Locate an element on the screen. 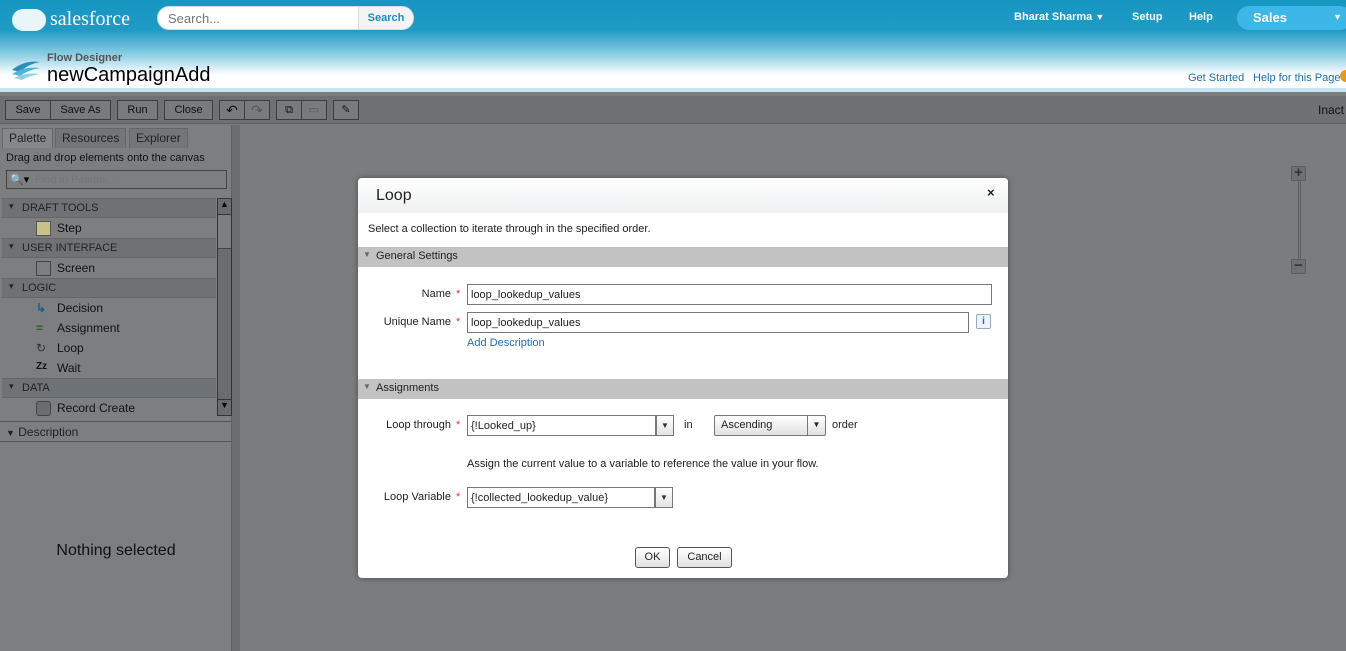 Image resolution: width=1346 pixels, height=651 pixels. loop-variable-input is located at coordinates (561, 497).